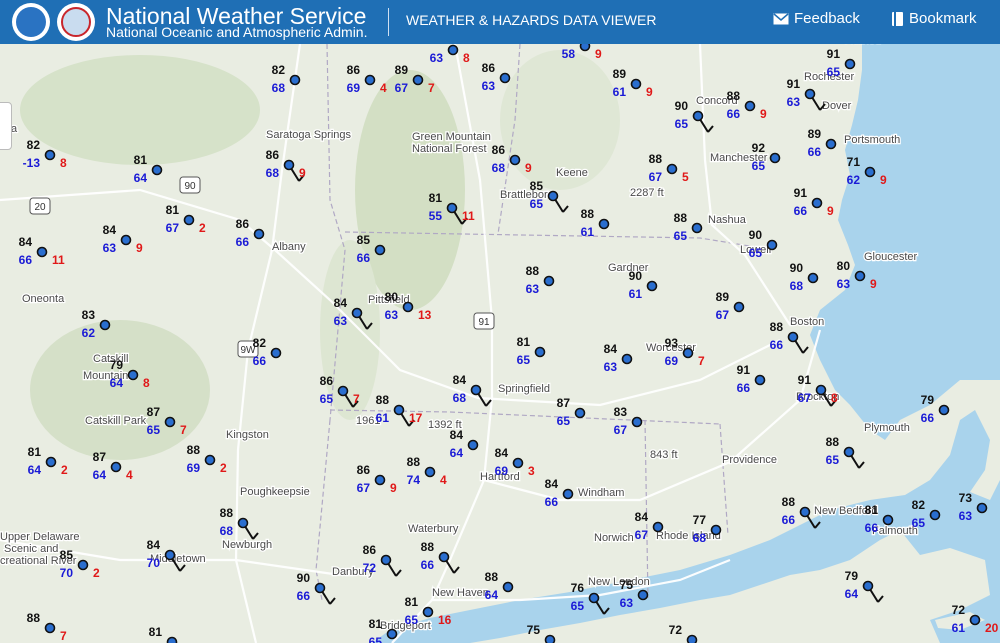 The image size is (1000, 643). I want to click on side-panel-toggle, so click(6, 126).